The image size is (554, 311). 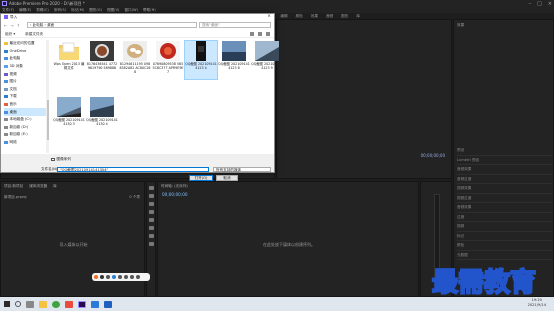 I want to click on effects-list-item: 视频过渡, so click(x=504, y=198).